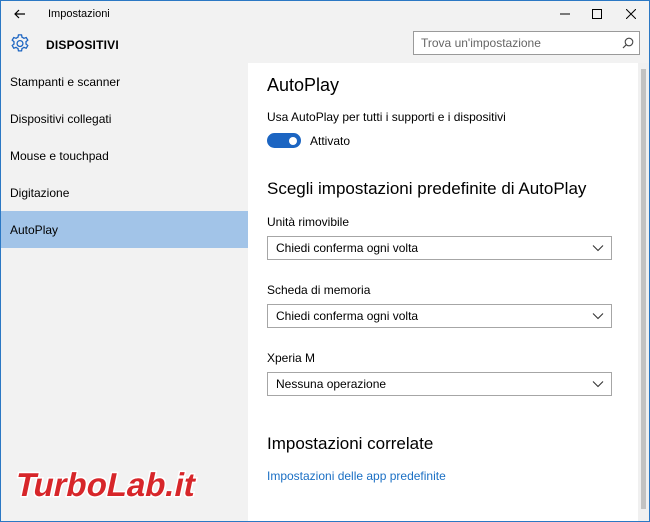 The height and width of the screenshot is (522, 650). I want to click on close-button, so click(631, 14).